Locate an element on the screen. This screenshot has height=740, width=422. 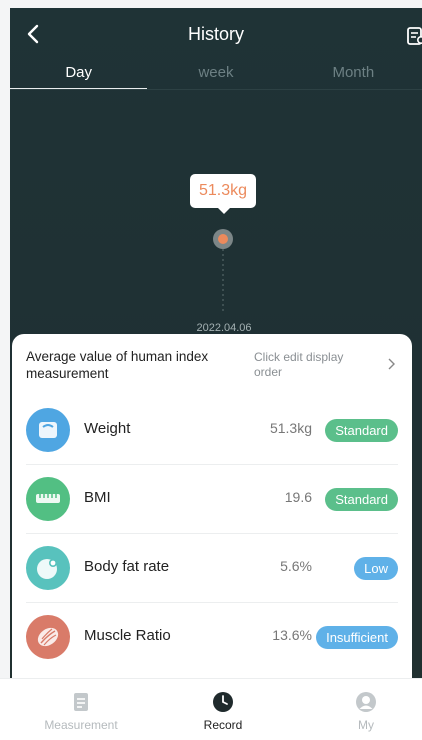
edit-display-order-link: Click edit display order is located at coordinates (314, 365).